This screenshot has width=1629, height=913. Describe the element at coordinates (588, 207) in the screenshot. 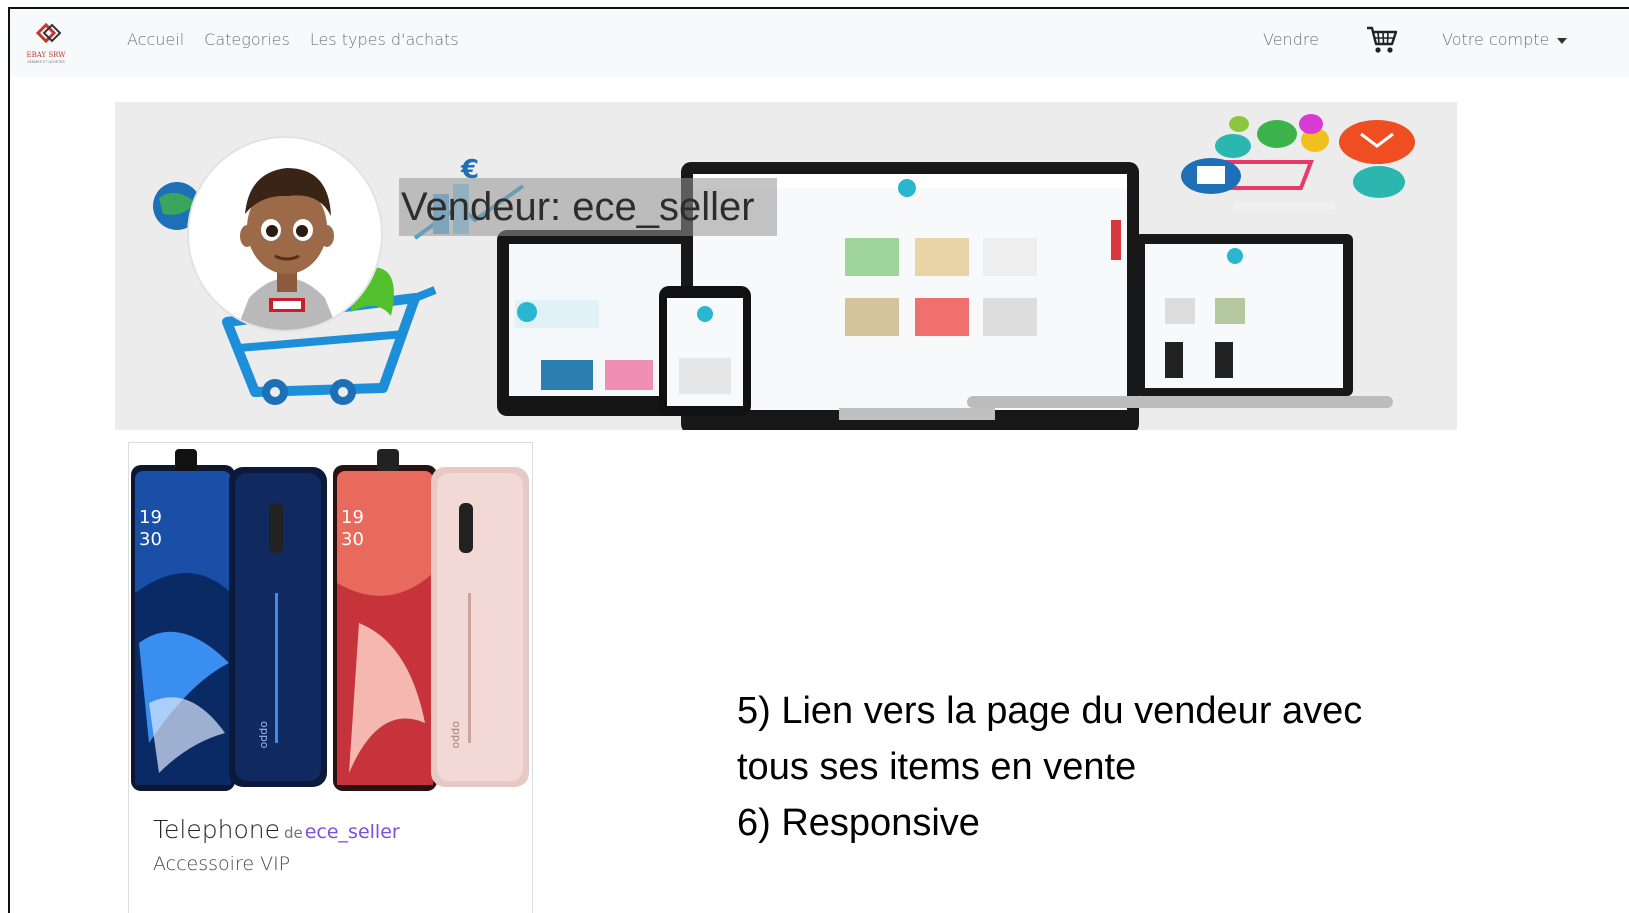

I see `vendor-title: Vendeur: ece_seller` at that location.